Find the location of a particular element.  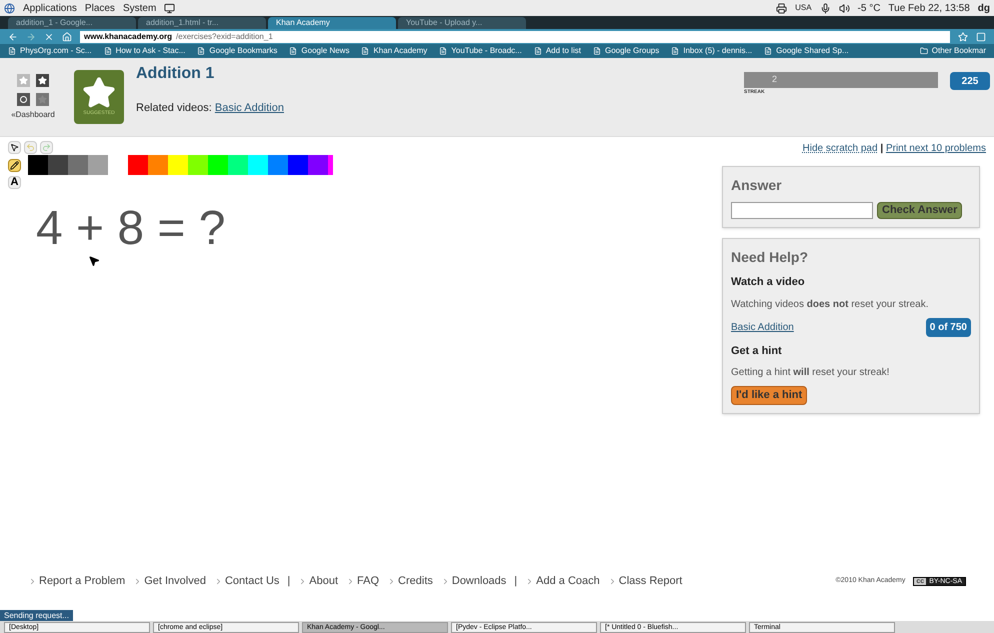

footer-link: Add a Coach is located at coordinates (562, 581).